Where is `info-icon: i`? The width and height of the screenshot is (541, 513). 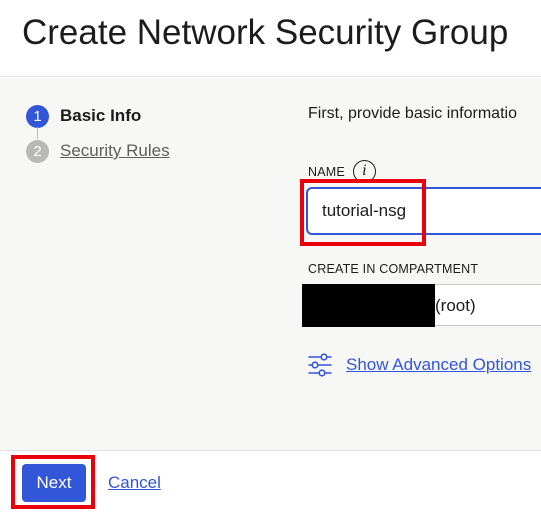 info-icon: i is located at coordinates (364, 171).